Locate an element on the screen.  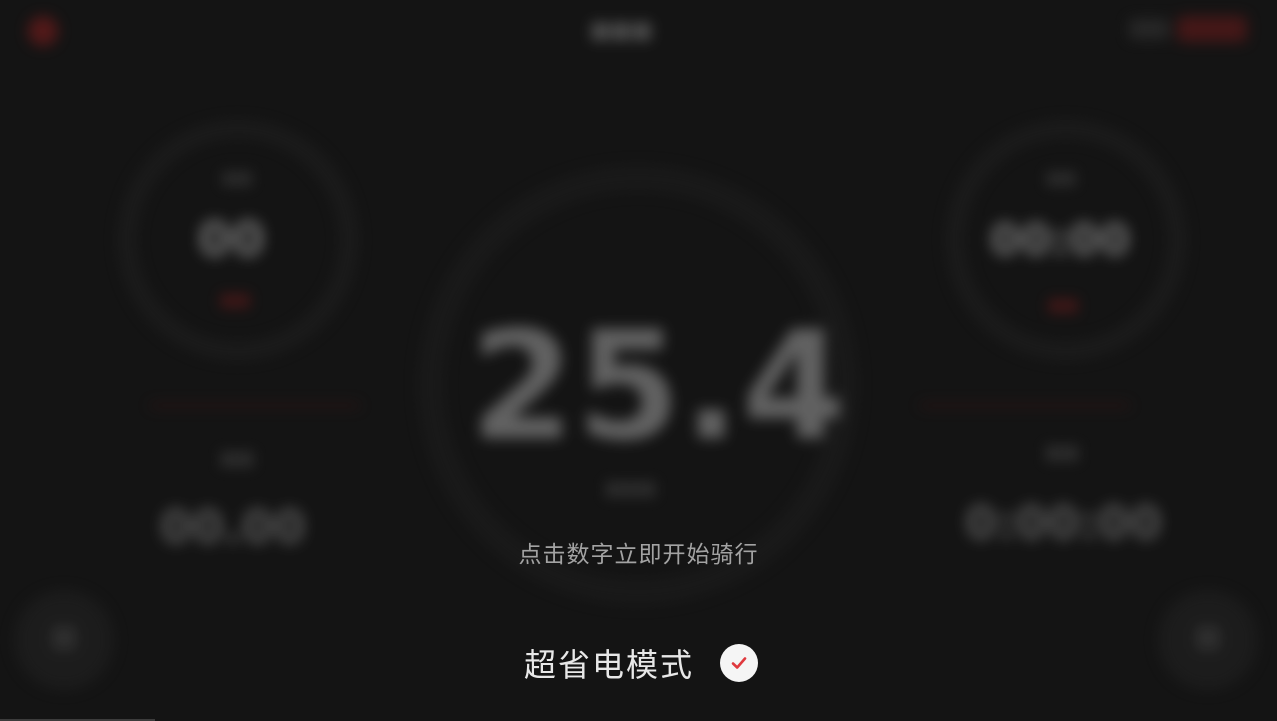
left-corner-button is located at coordinates (64, 640).